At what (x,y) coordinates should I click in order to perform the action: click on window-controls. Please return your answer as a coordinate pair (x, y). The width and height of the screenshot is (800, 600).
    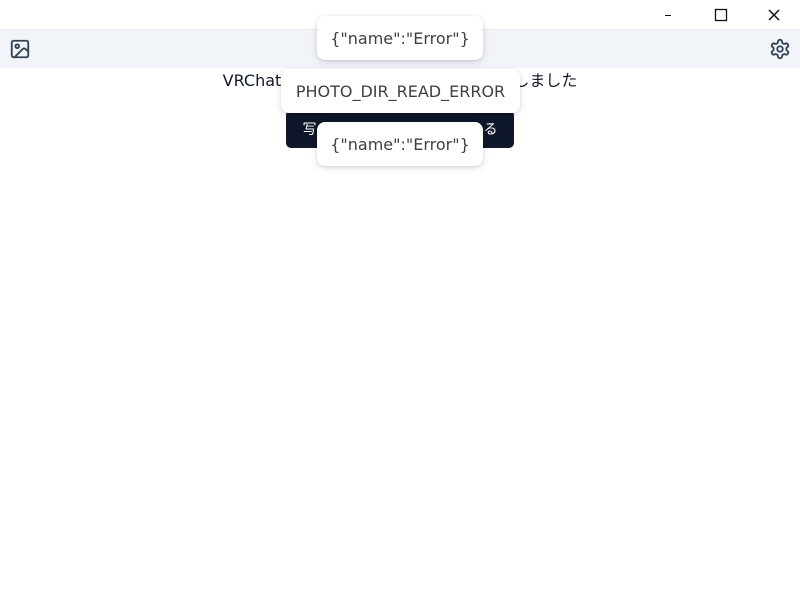
    Looking at the image, I should click on (720, 14).